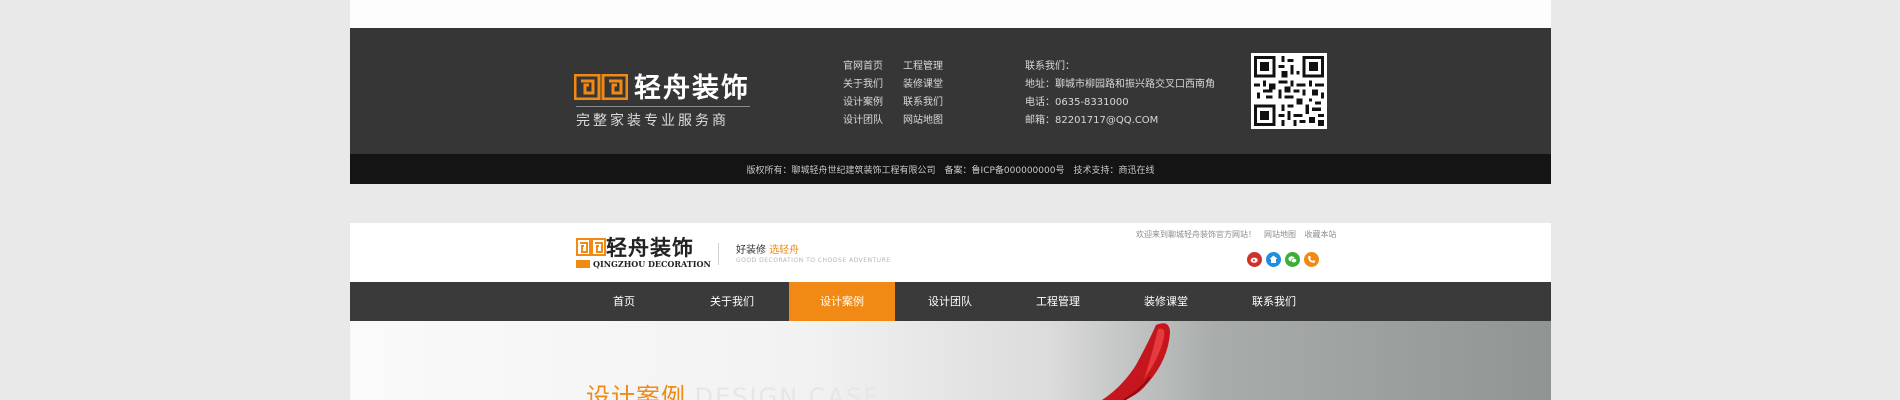  Describe the element at coordinates (751, 250) in the screenshot. I see `tagline-prefix: 好装修` at that location.